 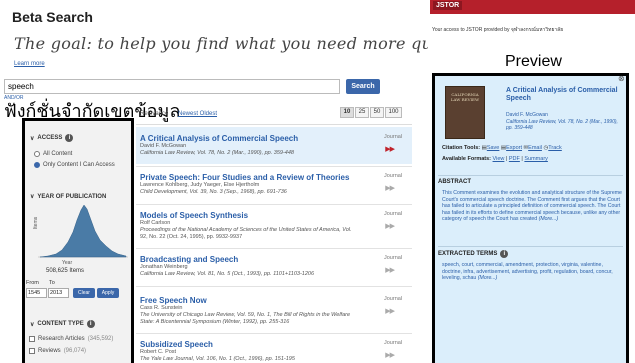 What do you see at coordinates (555, 148) in the screenshot?
I see `track-link: Track` at bounding box center [555, 148].